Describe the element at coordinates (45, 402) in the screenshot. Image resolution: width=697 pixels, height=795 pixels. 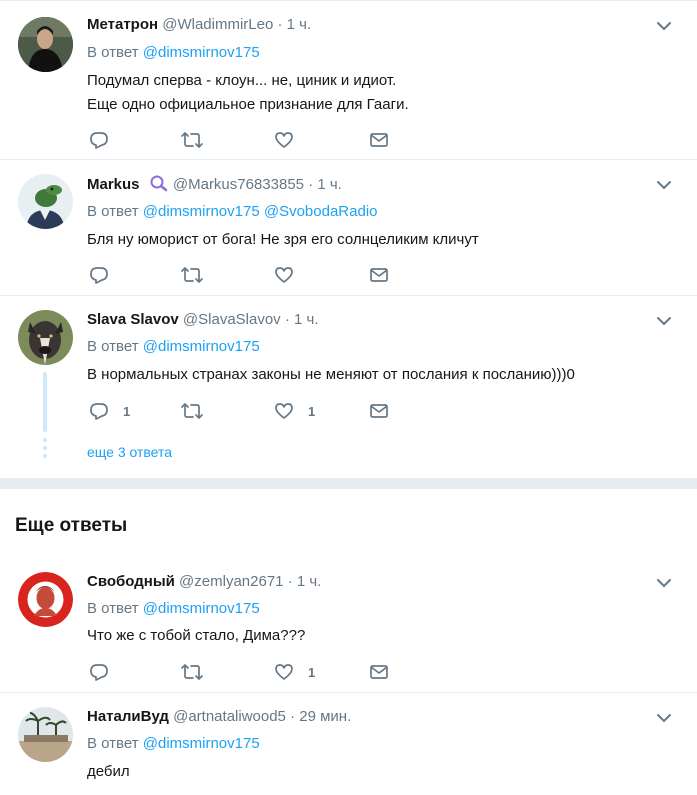
I see `thread-line` at that location.